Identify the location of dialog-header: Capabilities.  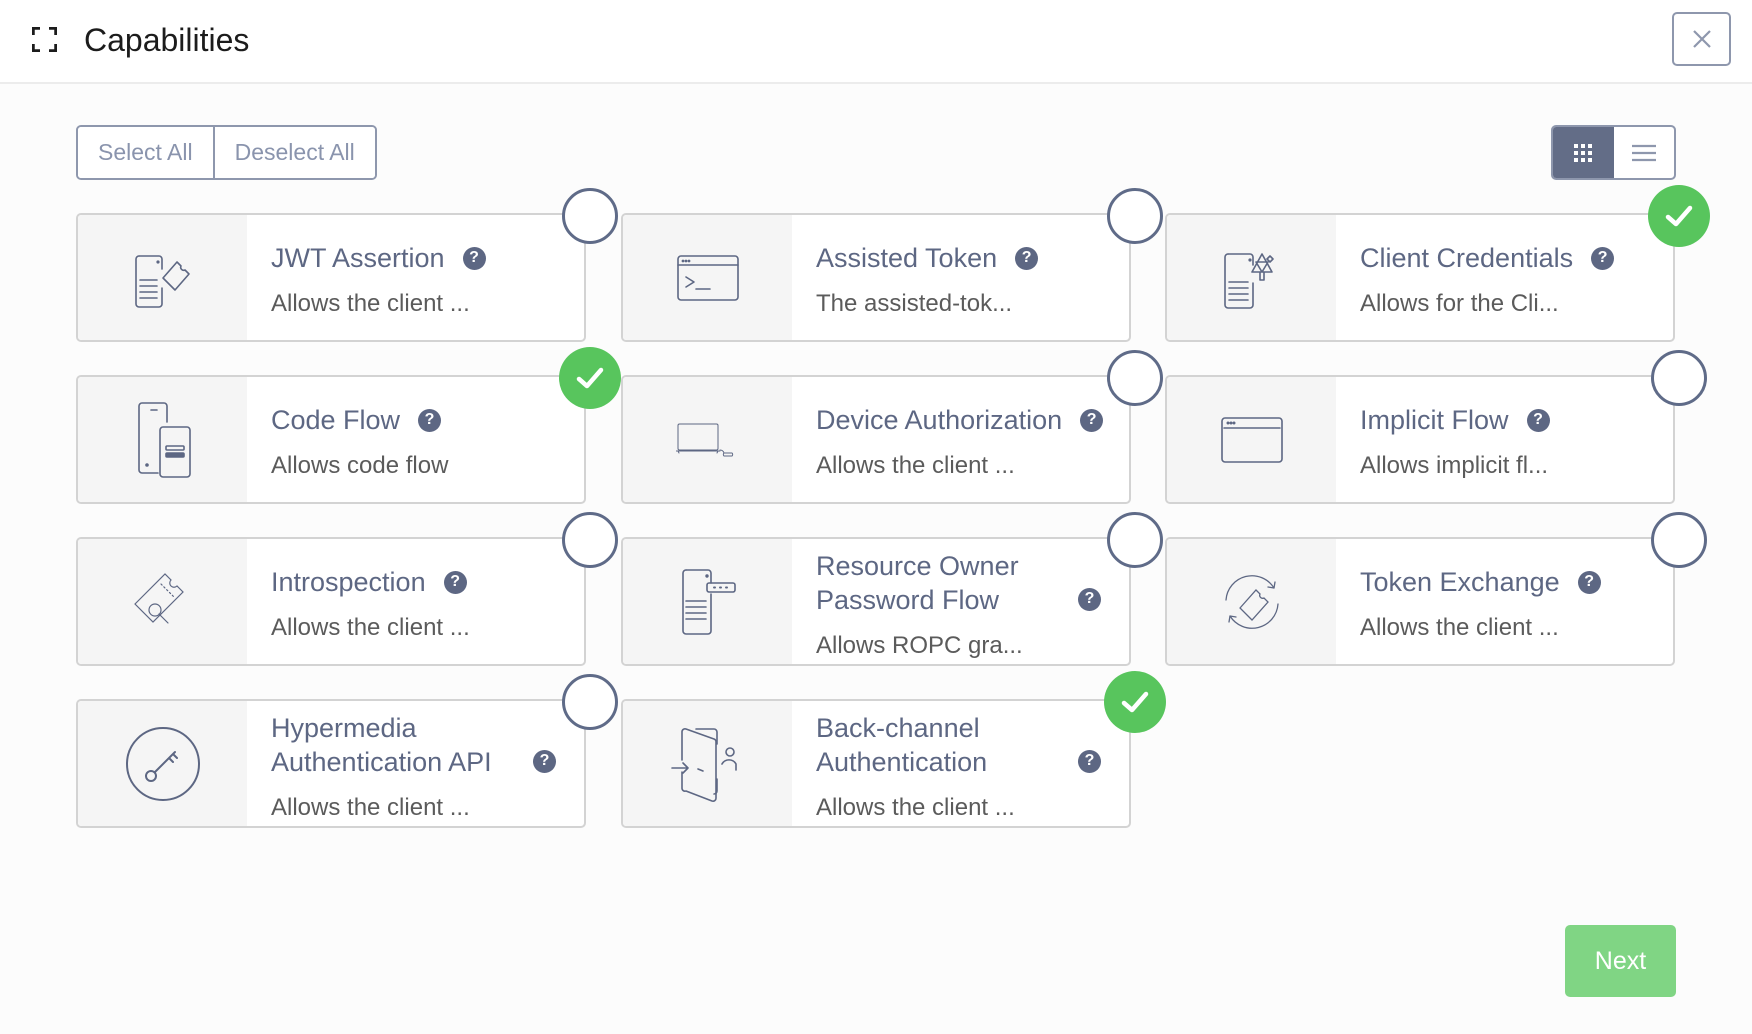
(876, 42).